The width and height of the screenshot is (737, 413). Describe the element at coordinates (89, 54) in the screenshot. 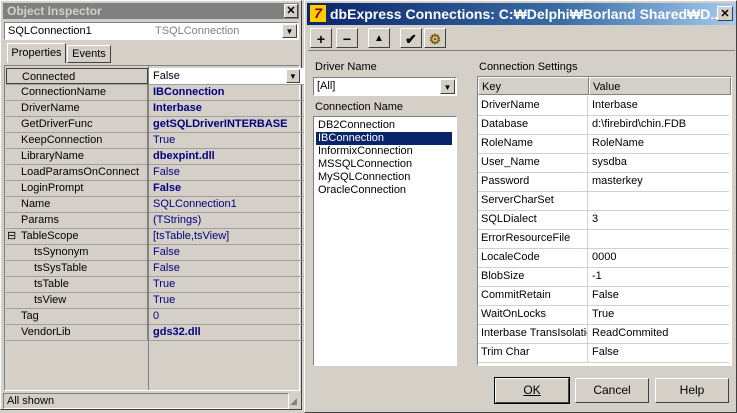

I see `tab-events: Events` at that location.